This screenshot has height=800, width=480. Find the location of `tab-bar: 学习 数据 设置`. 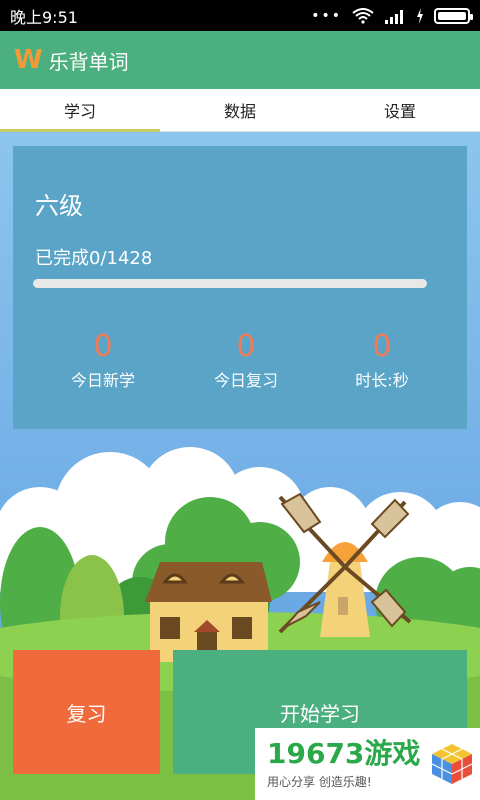

tab-bar: 学习 数据 设置 is located at coordinates (240, 110).